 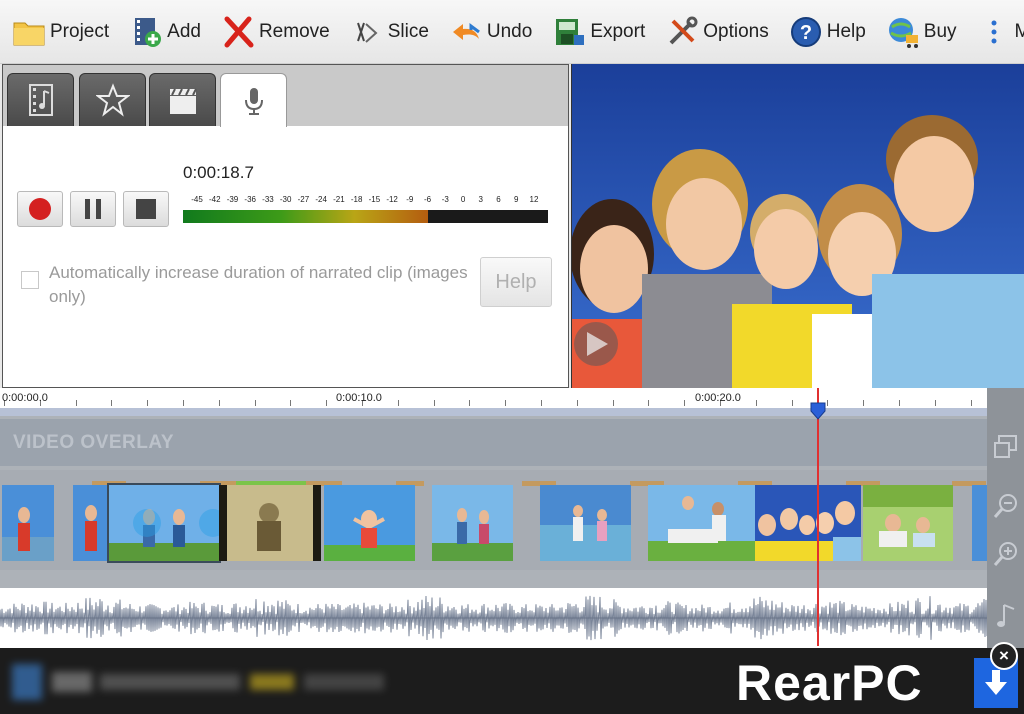 I want to click on zoom-out-icon, so click(x=1005, y=506).